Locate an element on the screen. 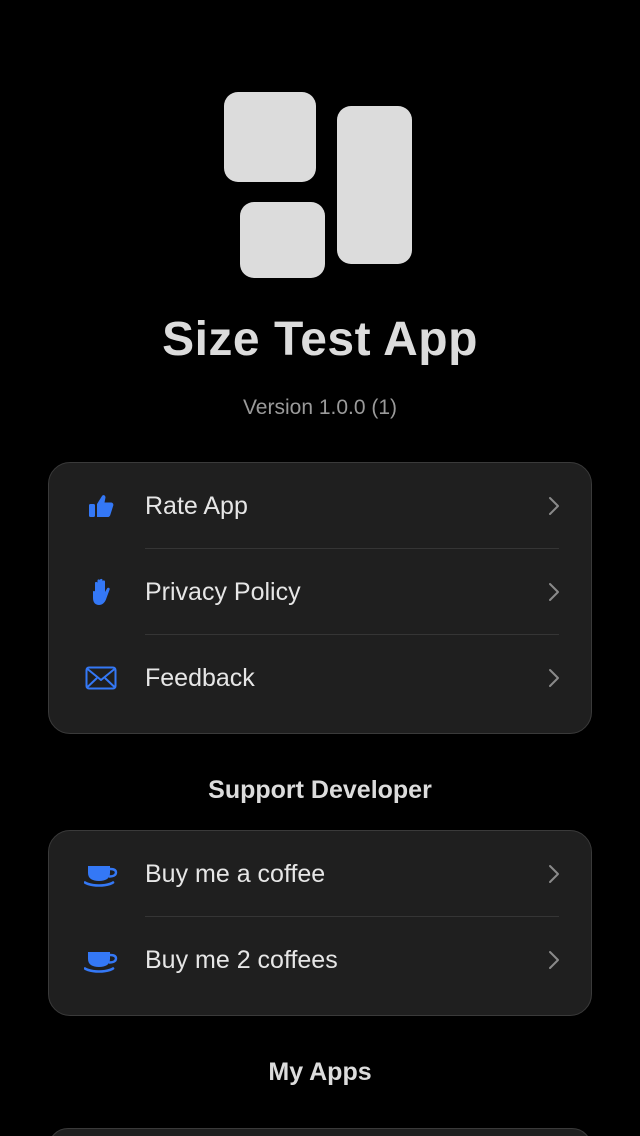  app-title: Size Test App is located at coordinates (320, 339).